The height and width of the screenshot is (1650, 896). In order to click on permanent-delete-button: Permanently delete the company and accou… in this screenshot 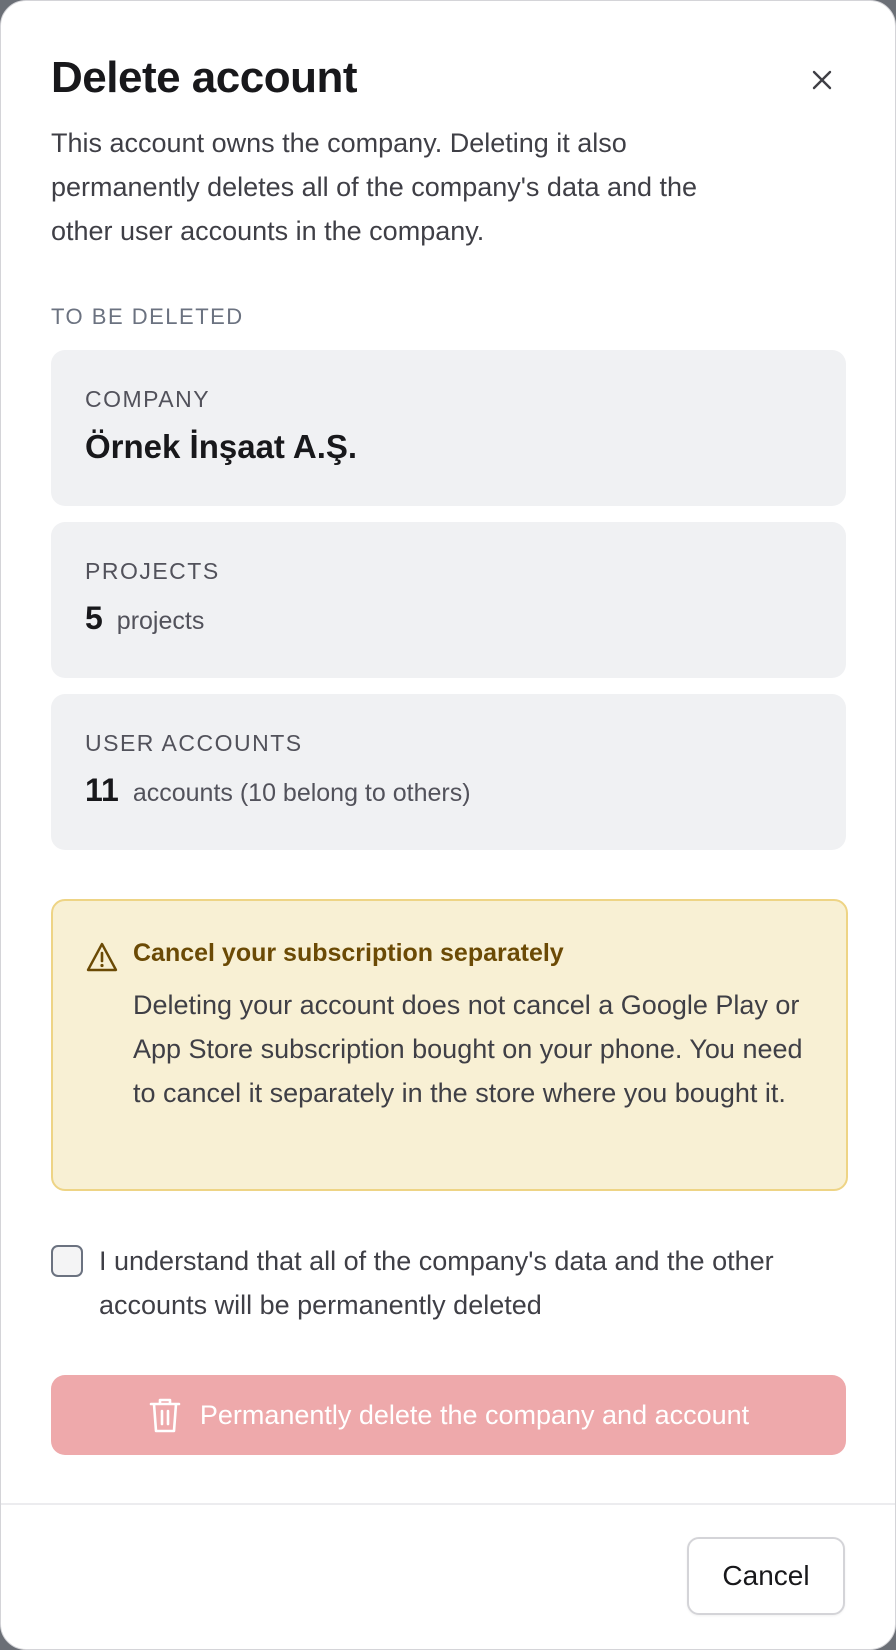, I will do `click(448, 1415)`.